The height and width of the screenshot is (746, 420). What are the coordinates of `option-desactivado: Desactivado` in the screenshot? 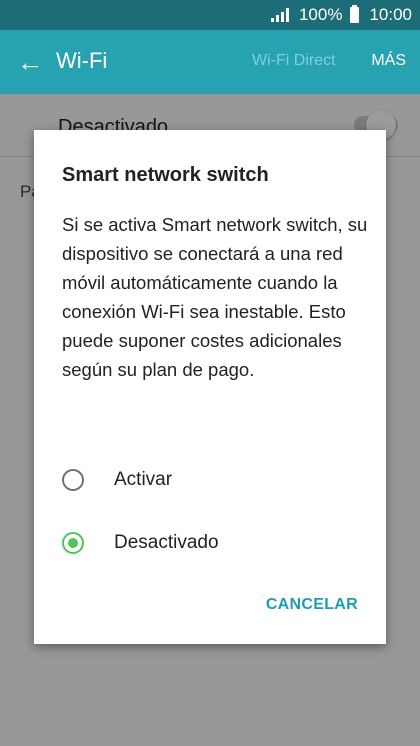 It's located at (212, 544).